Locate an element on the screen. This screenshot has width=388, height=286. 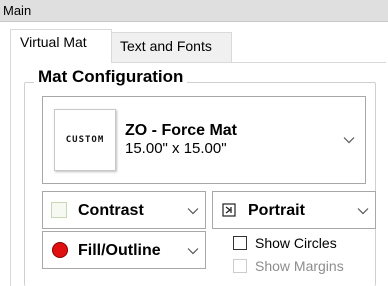
tab-text-and-fonts: Text and Fonts is located at coordinates (172, 47).